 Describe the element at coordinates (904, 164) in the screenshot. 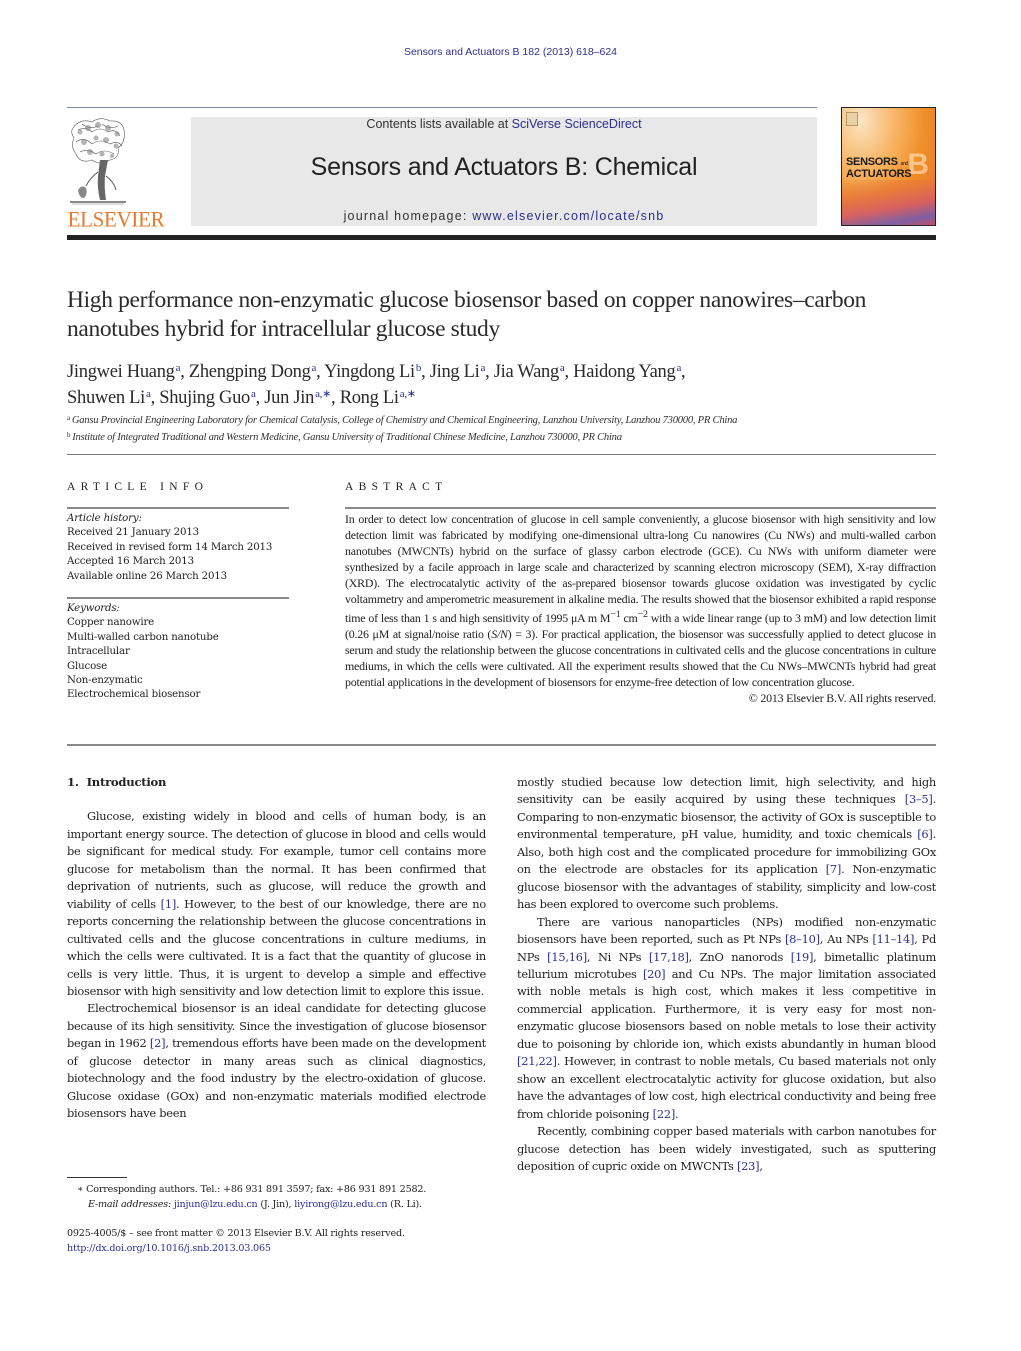

I see `cover-word-and: and` at that location.